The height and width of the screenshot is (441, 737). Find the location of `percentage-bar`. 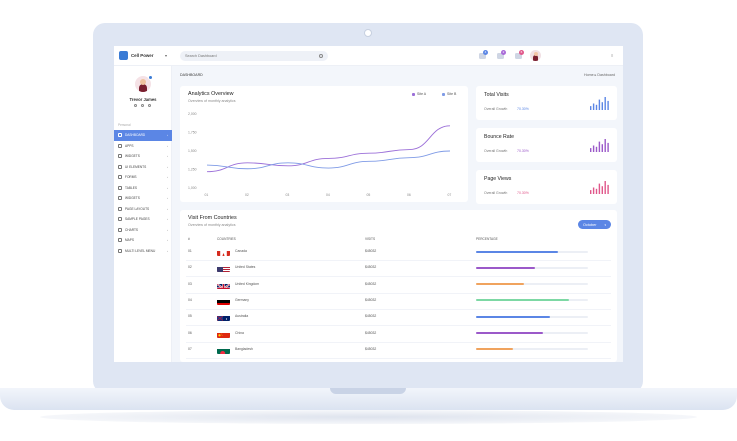

percentage-bar is located at coordinates (517, 251).